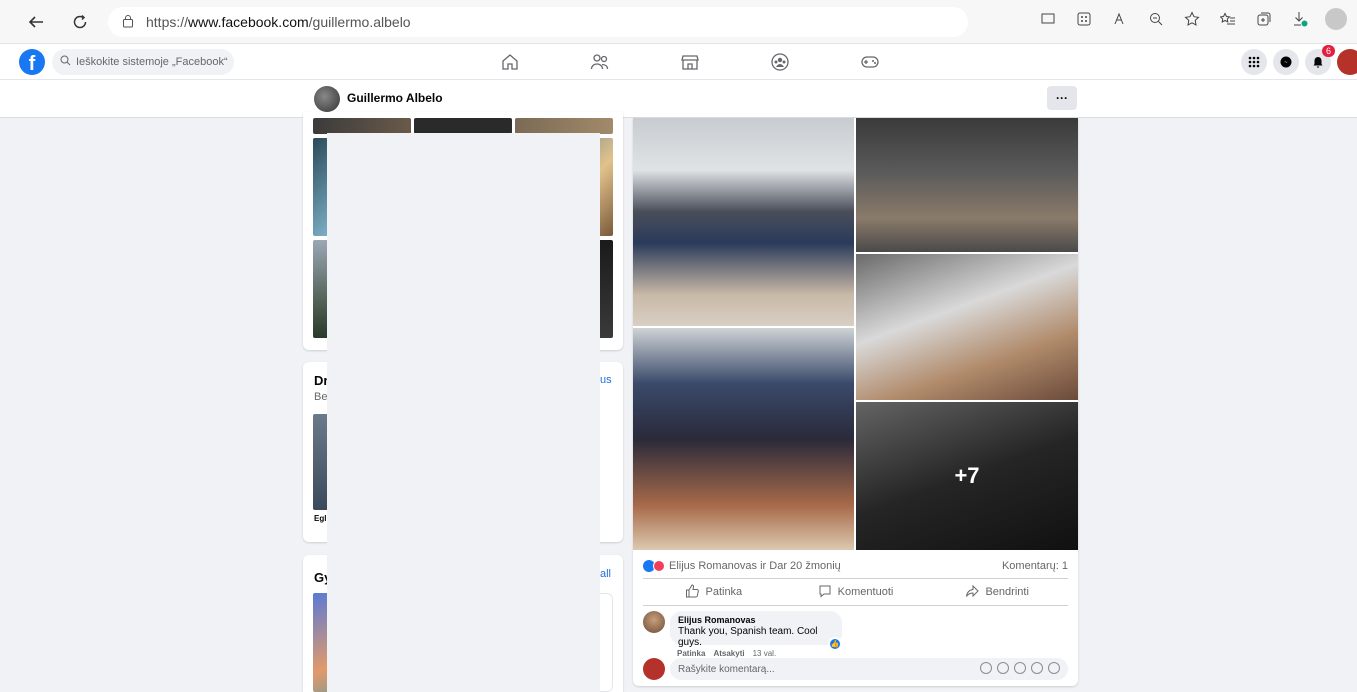 Image resolution: width=1357 pixels, height=692 pixels. Describe the element at coordinates (654, 669) in the screenshot. I see `current-user-avatar` at that location.